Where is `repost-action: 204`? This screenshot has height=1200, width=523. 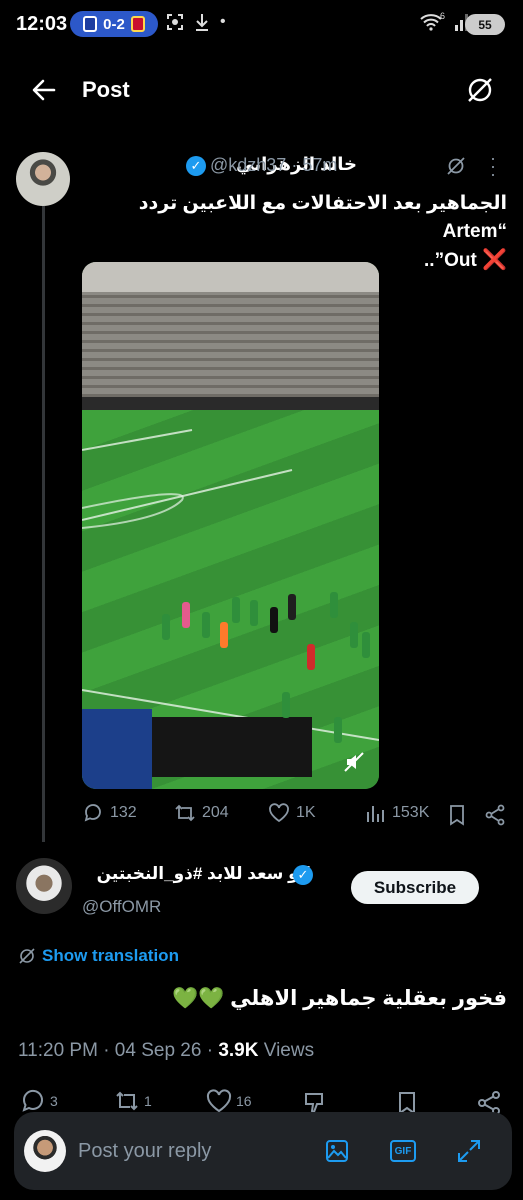 repost-action: 204 is located at coordinates (201, 813).